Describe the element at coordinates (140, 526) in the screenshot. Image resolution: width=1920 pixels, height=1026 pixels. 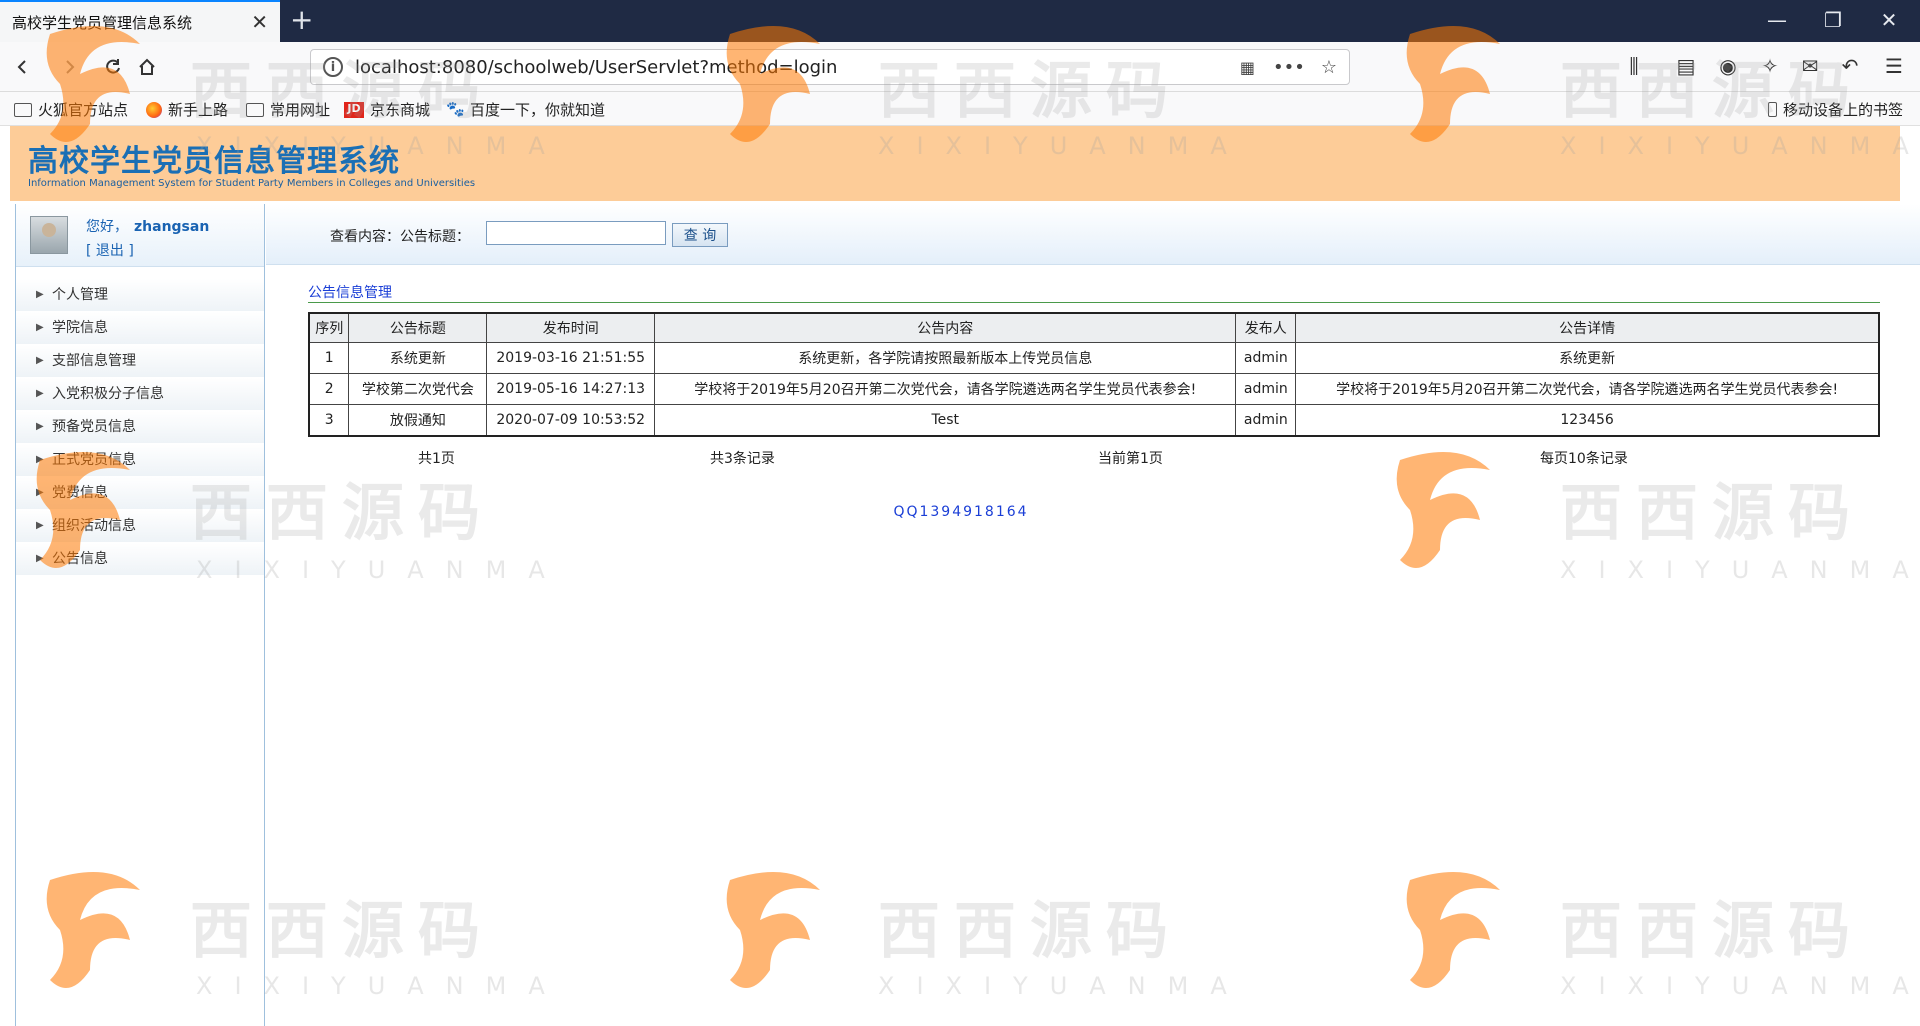
I see `sidebar-item-activities: ▶ 组织活动信息` at that location.